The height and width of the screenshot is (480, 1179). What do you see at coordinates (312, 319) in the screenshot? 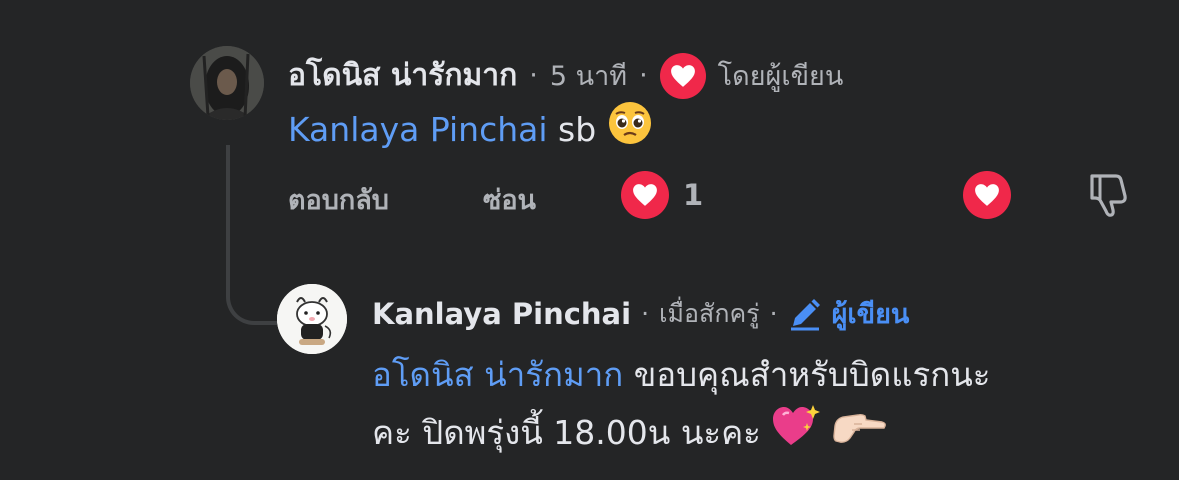
I see `reply-author-avatar` at bounding box center [312, 319].